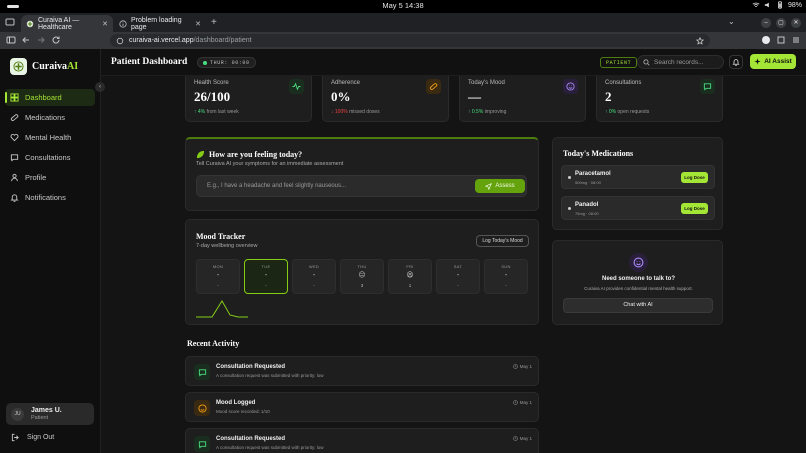 The image size is (806, 453). What do you see at coordinates (211, 83) in the screenshot?
I see `stat-label: Health Score` at bounding box center [211, 83].